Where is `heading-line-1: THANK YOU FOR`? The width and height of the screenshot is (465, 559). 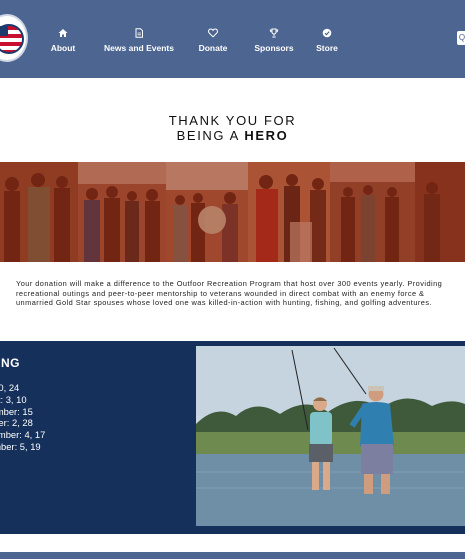 heading-line-1: THANK YOU FOR is located at coordinates (232, 120).